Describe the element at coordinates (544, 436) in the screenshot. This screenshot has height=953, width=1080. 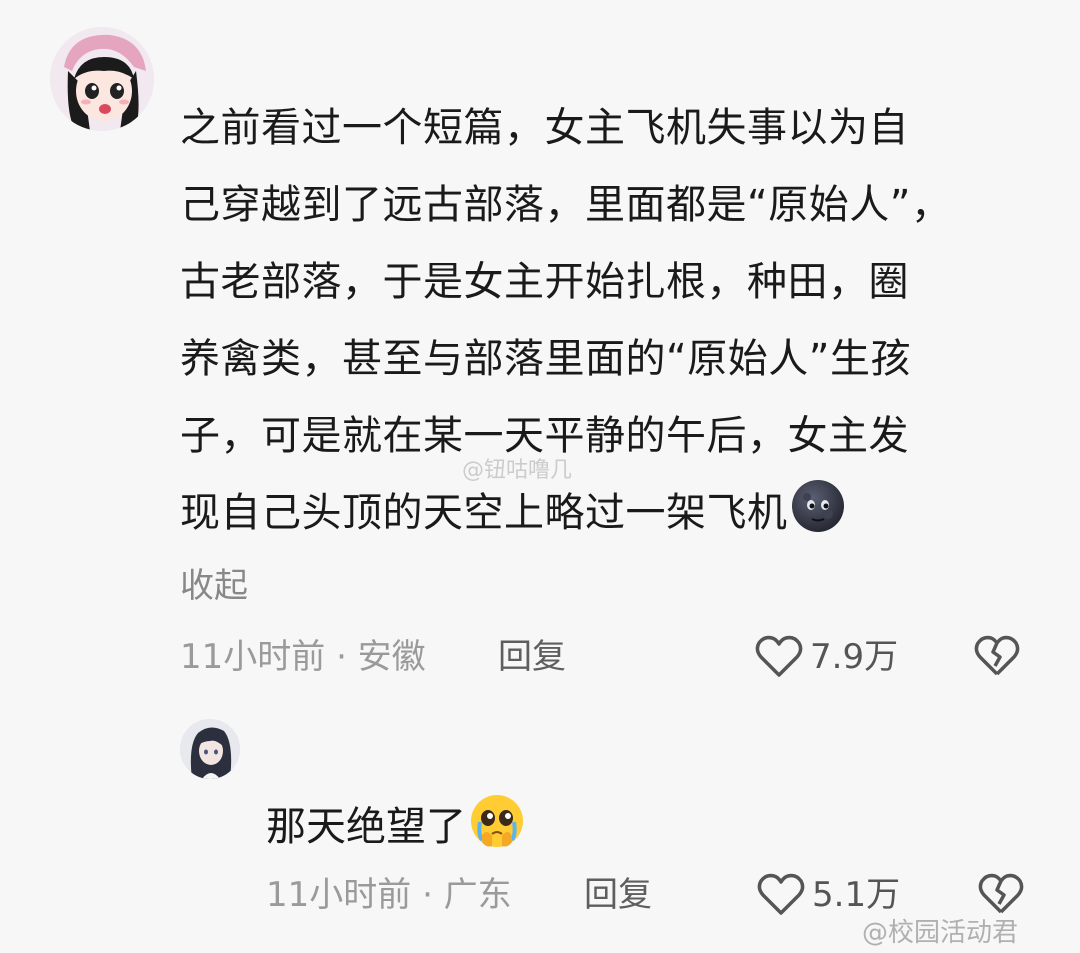
I see `comment-line: 子，可是就在某一天平静的午后，女主发` at that location.